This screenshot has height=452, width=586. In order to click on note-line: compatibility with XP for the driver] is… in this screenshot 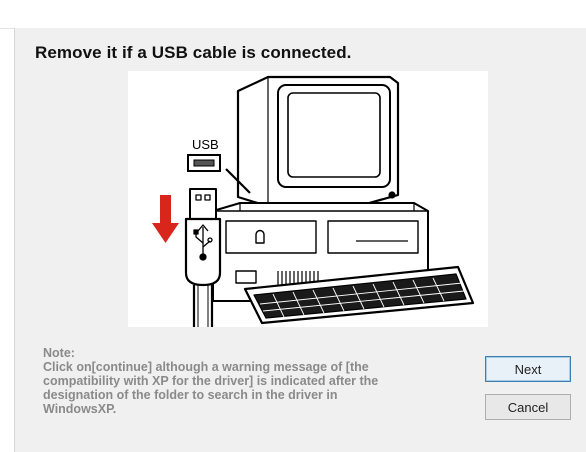, I will do `click(211, 381)`.